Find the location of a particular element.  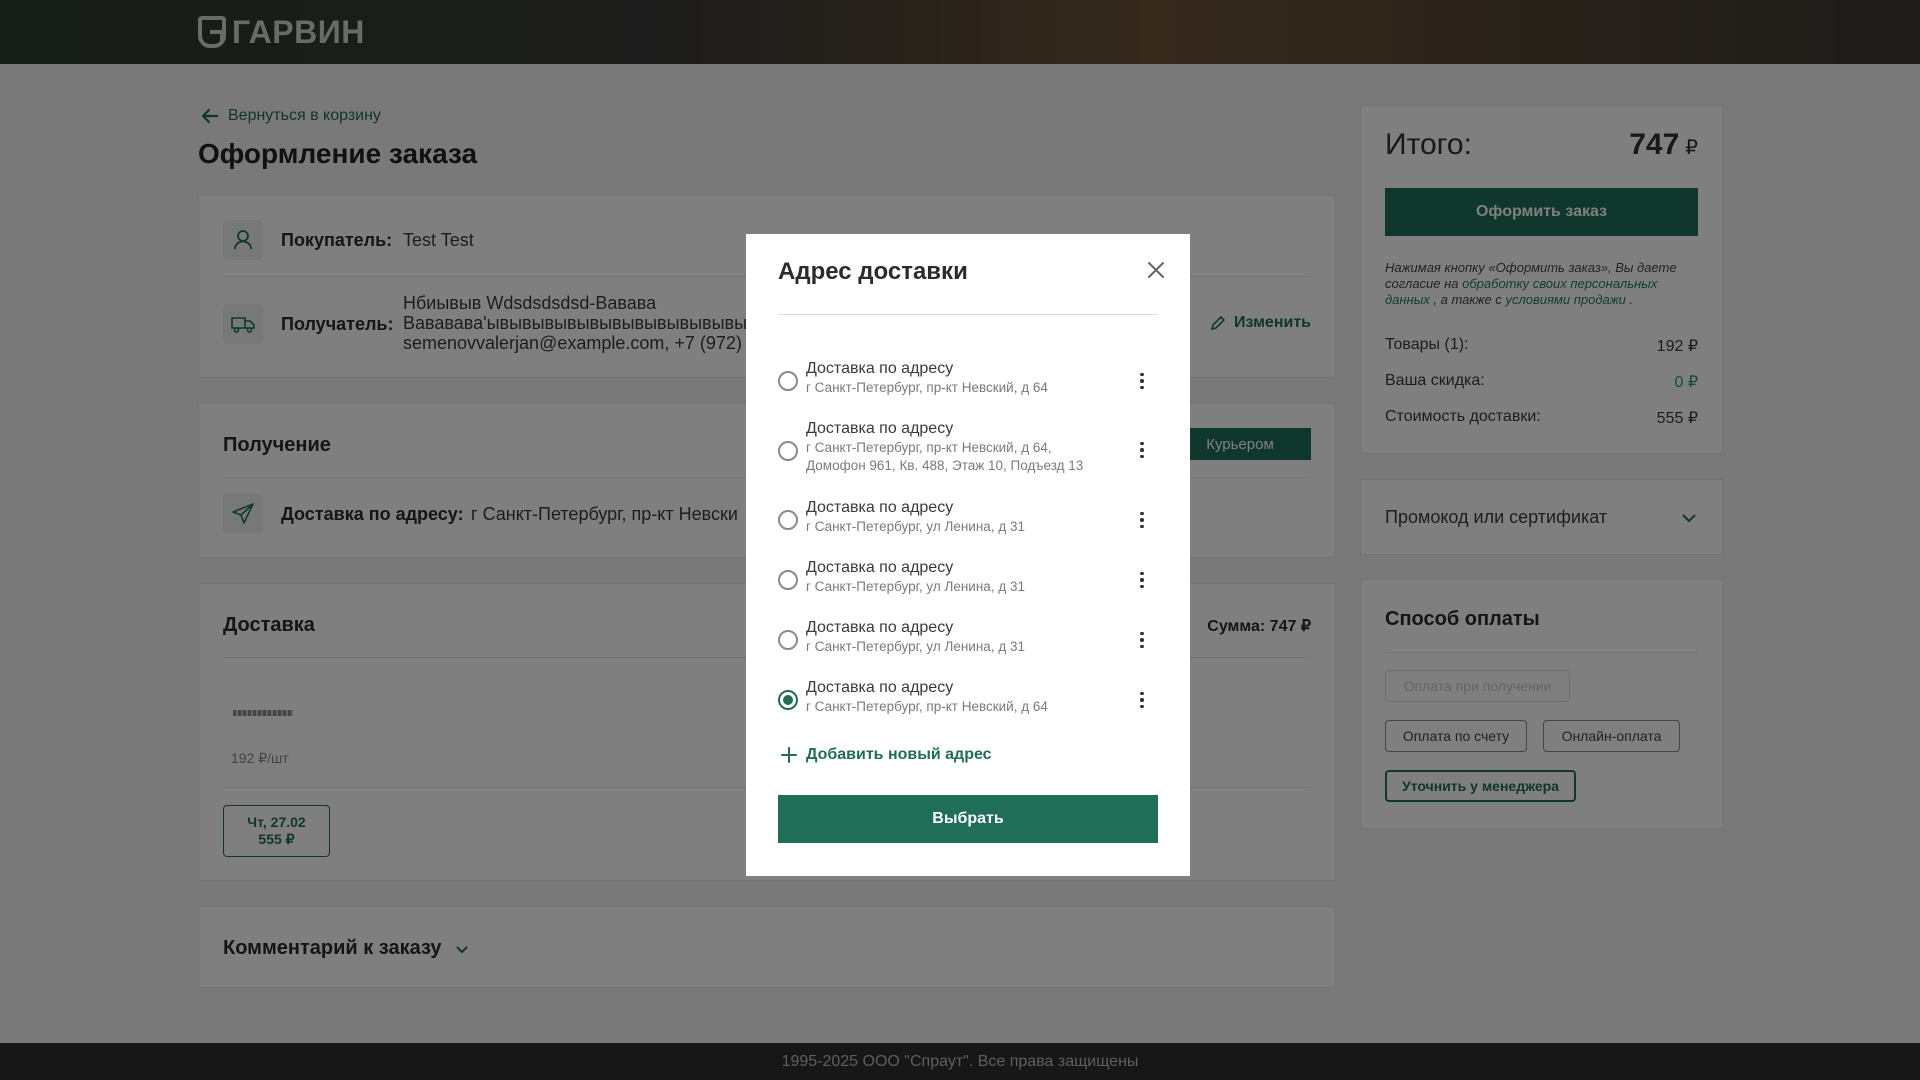

select-address-button: Выбрать is located at coordinates (968, 819).